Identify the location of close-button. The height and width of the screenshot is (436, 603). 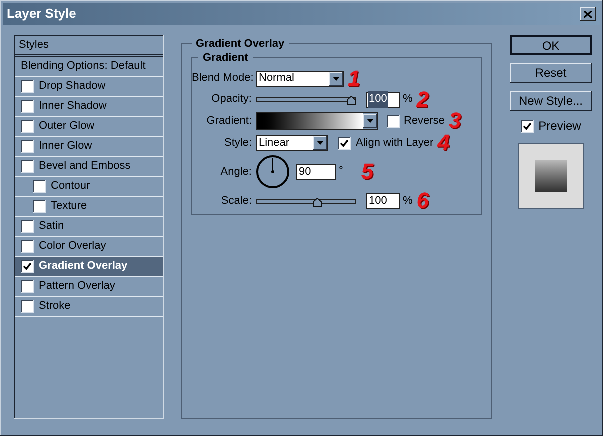
(588, 14).